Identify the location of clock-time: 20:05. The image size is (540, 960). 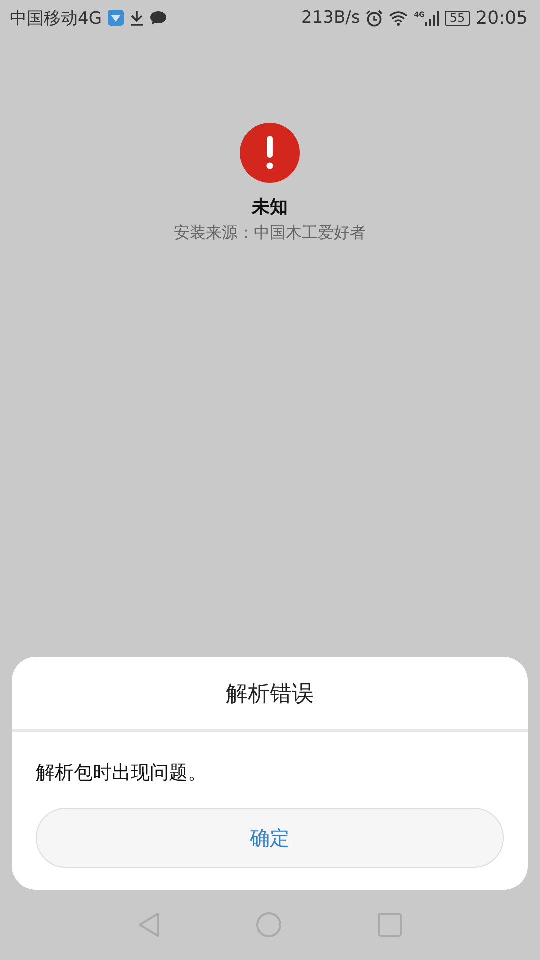
(502, 18).